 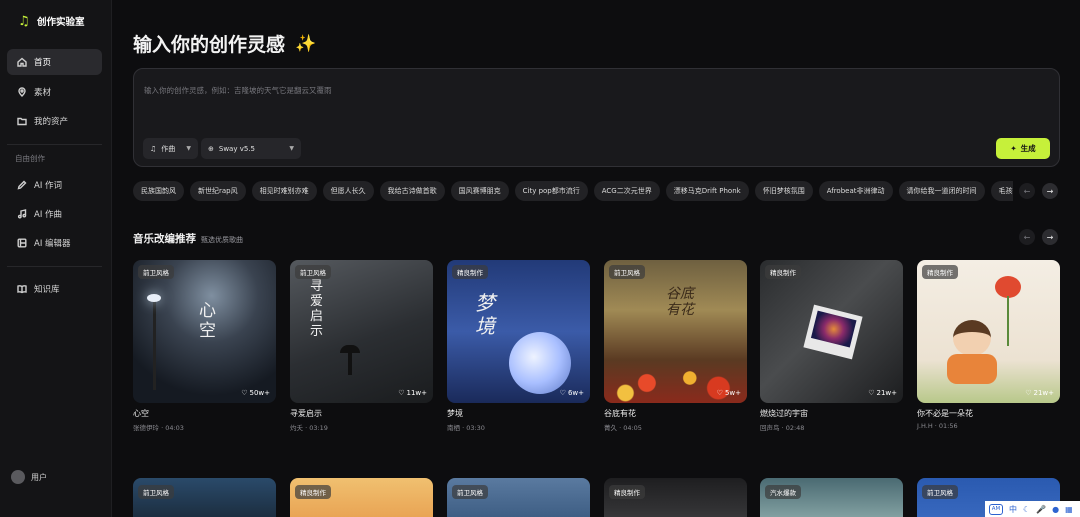 I want to click on song-card: 梦 境 精良制作 ♡ 6w+ 梦境 南栖 · 03:30, so click(x=518, y=346).